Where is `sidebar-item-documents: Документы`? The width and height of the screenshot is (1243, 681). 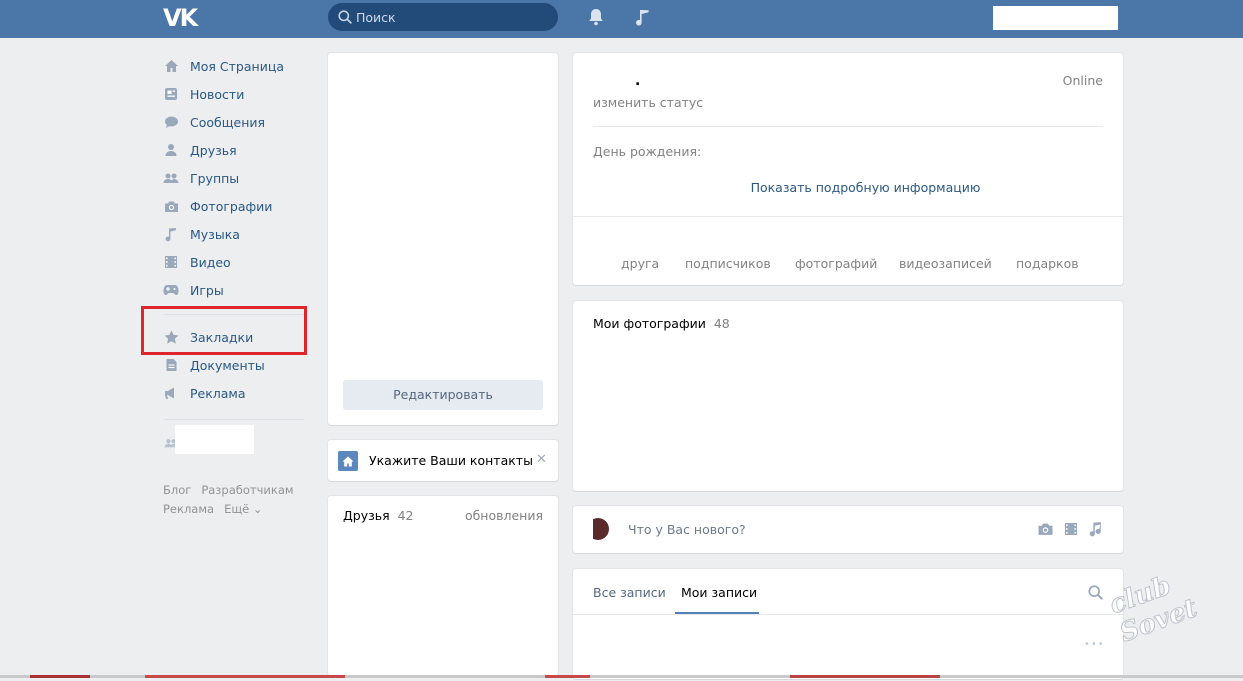
sidebar-item-documents: Документы is located at coordinates (235, 365).